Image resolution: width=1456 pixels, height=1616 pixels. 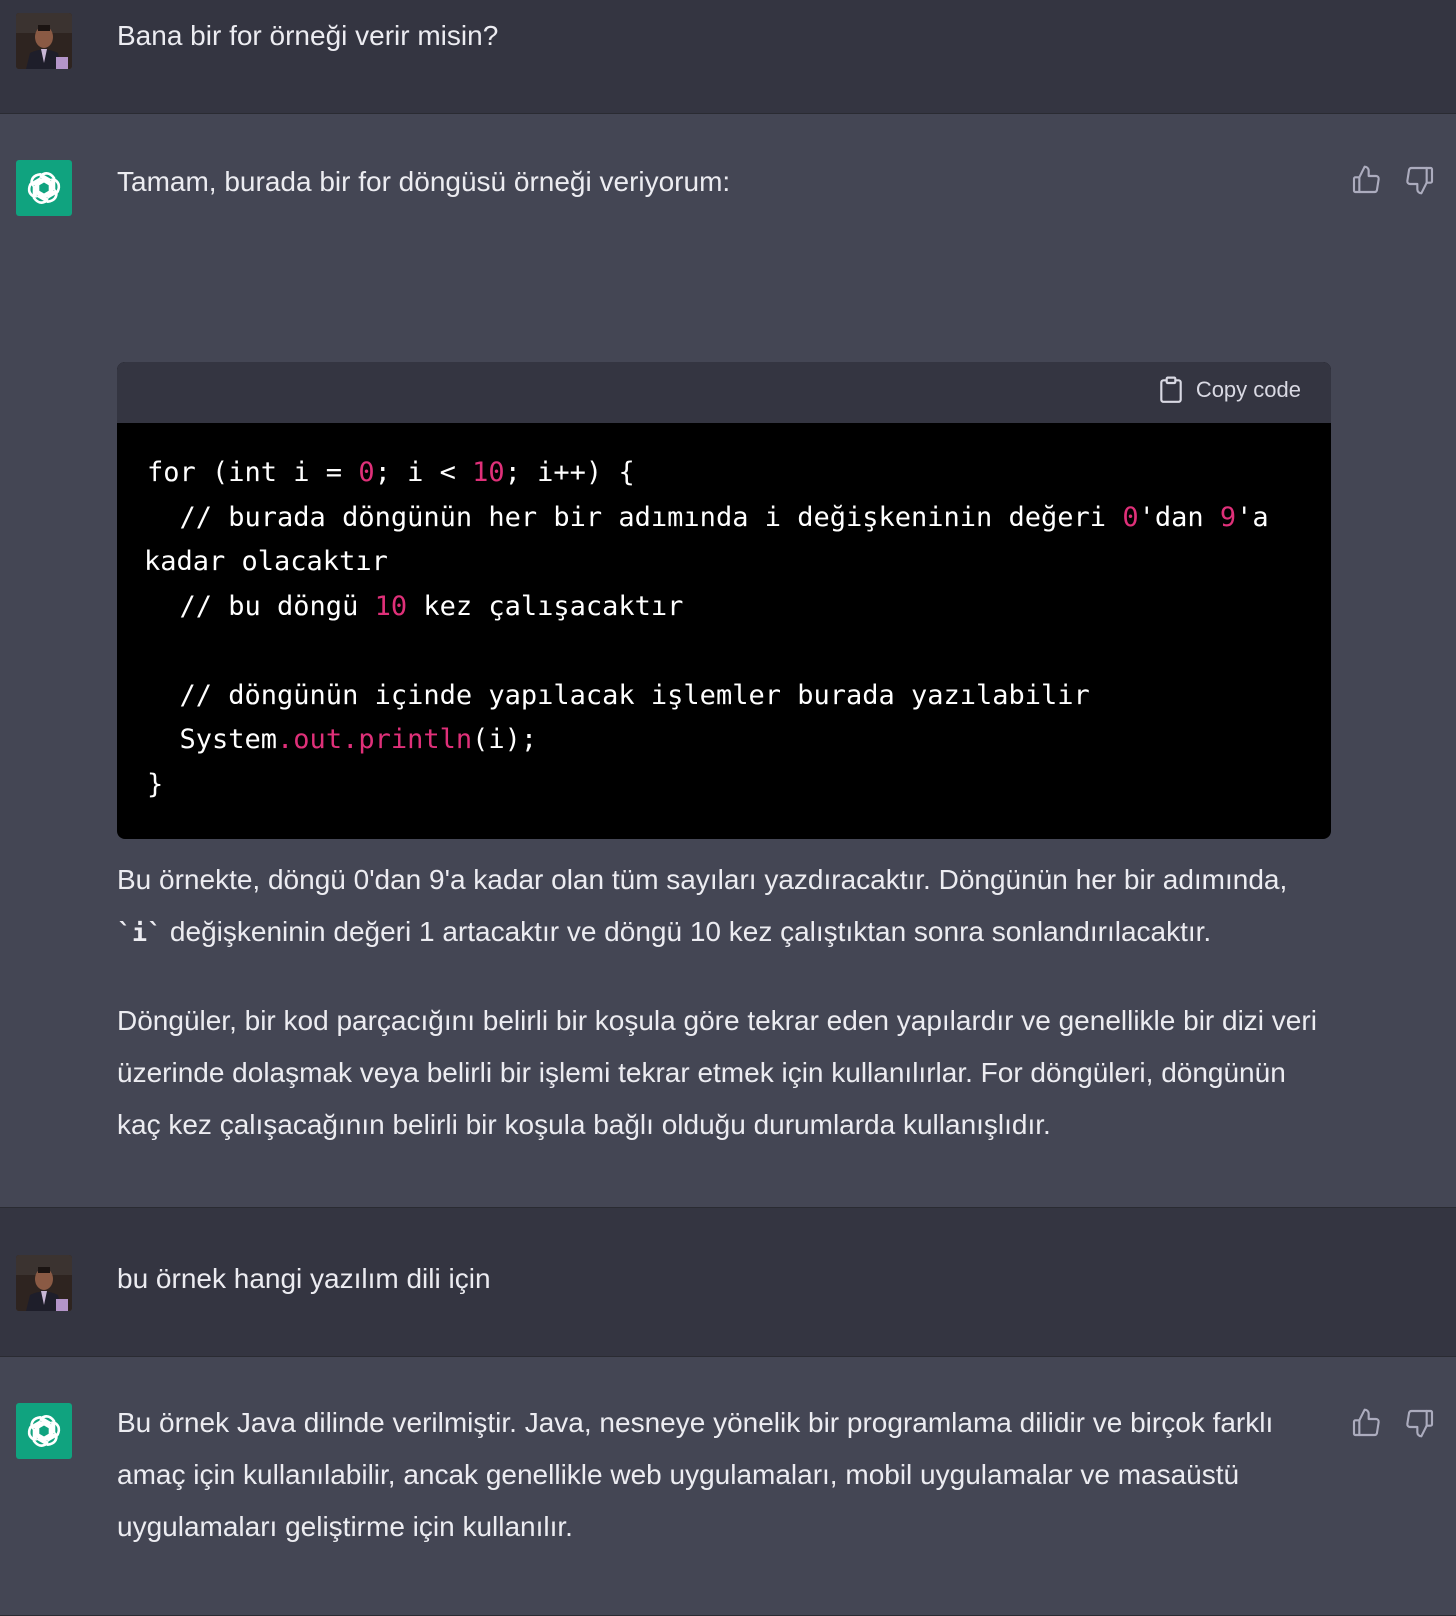 I want to click on code-comment-token: 'dan, so click(x=1179, y=517).